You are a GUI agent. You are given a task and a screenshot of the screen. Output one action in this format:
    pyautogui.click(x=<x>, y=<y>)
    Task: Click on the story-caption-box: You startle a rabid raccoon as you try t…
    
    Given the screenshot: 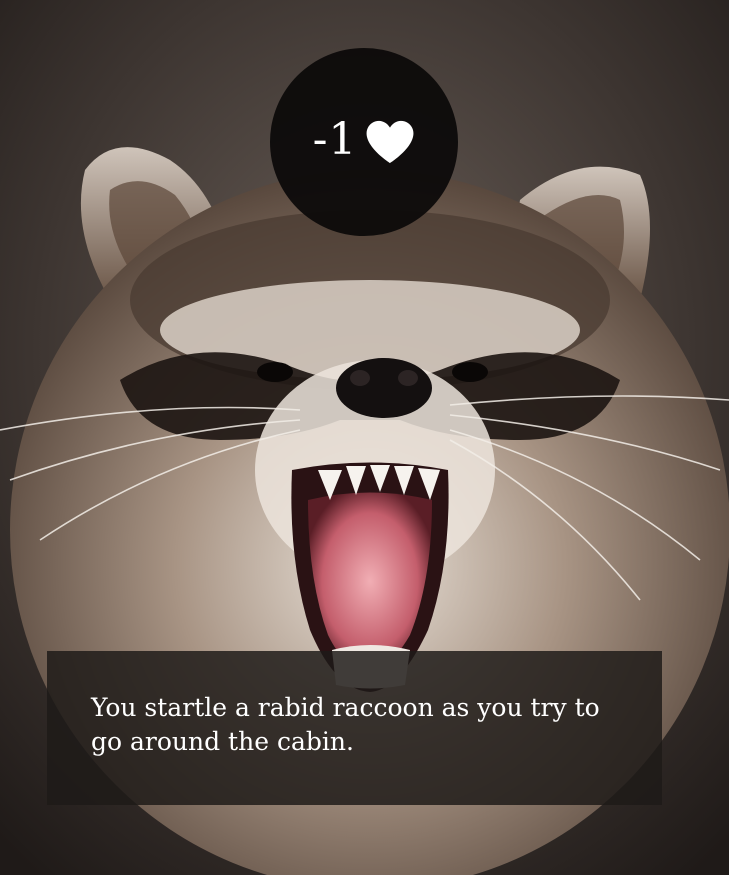 What is the action you would take?
    pyautogui.click(x=354, y=728)
    